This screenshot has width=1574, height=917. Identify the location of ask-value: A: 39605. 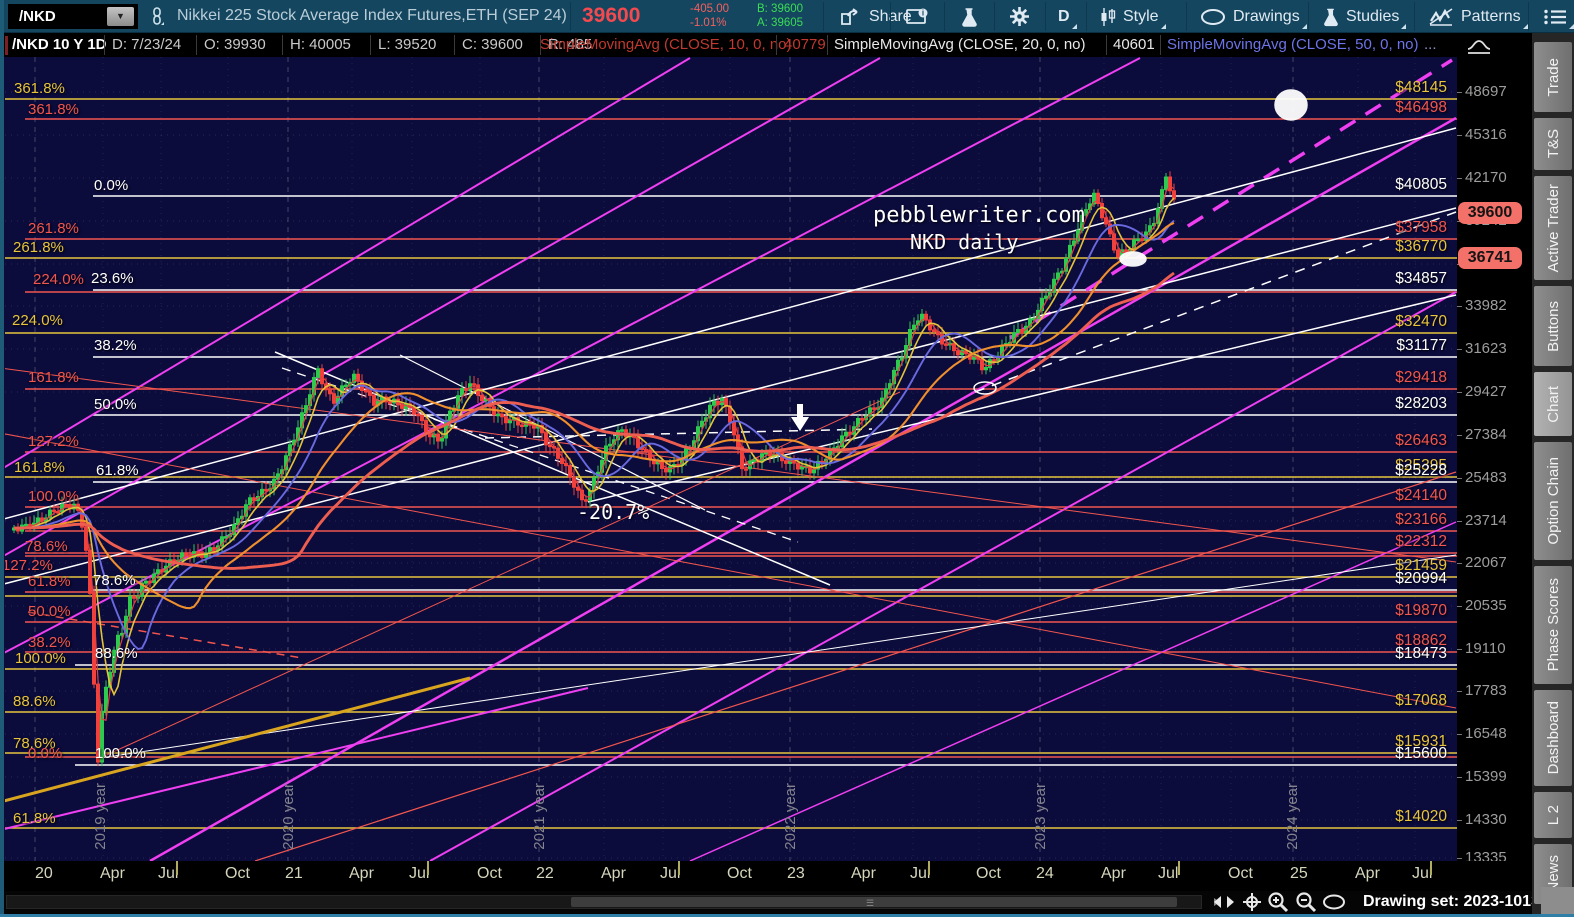
(780, 22).